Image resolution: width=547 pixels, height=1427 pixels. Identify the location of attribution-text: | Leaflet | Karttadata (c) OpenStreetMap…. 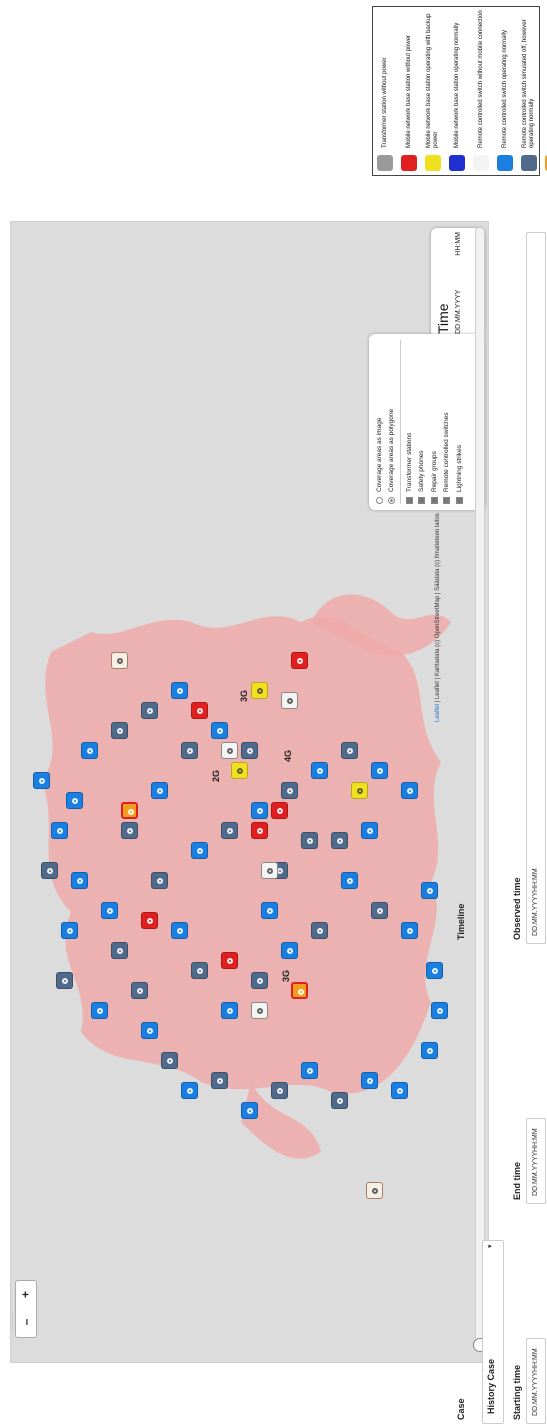
(438, 608).